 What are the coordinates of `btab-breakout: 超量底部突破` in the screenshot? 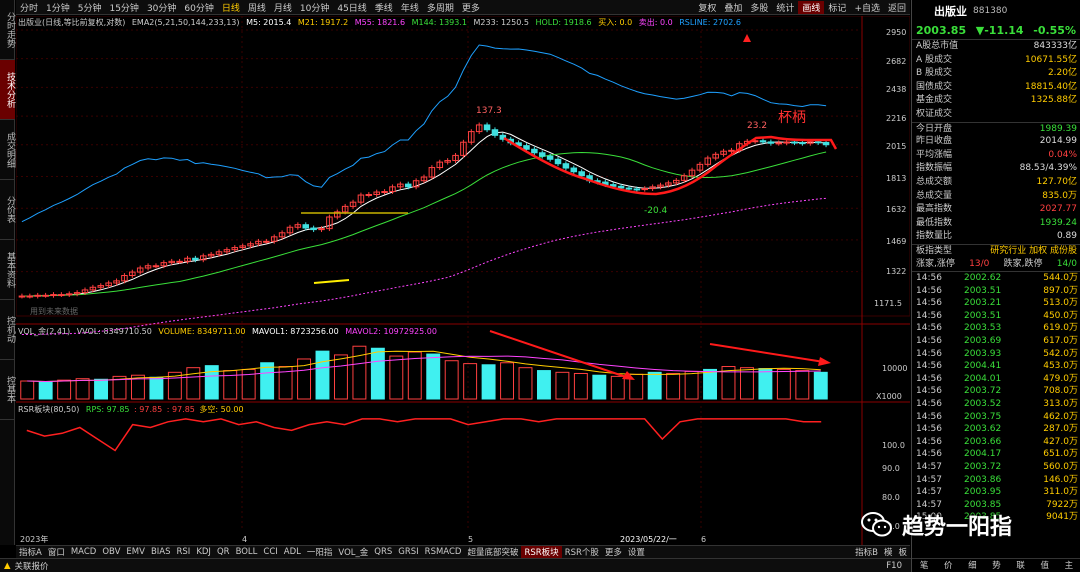 It's located at (492, 552).